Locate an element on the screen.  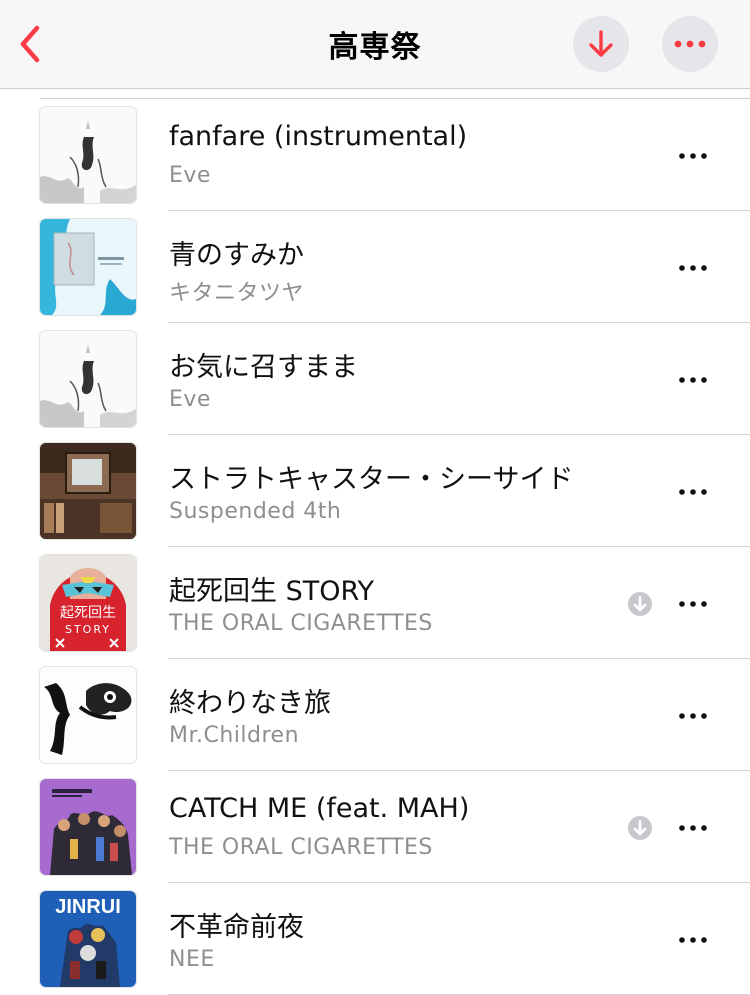
album-art-image: JINRUI is located at coordinates (88, 939).